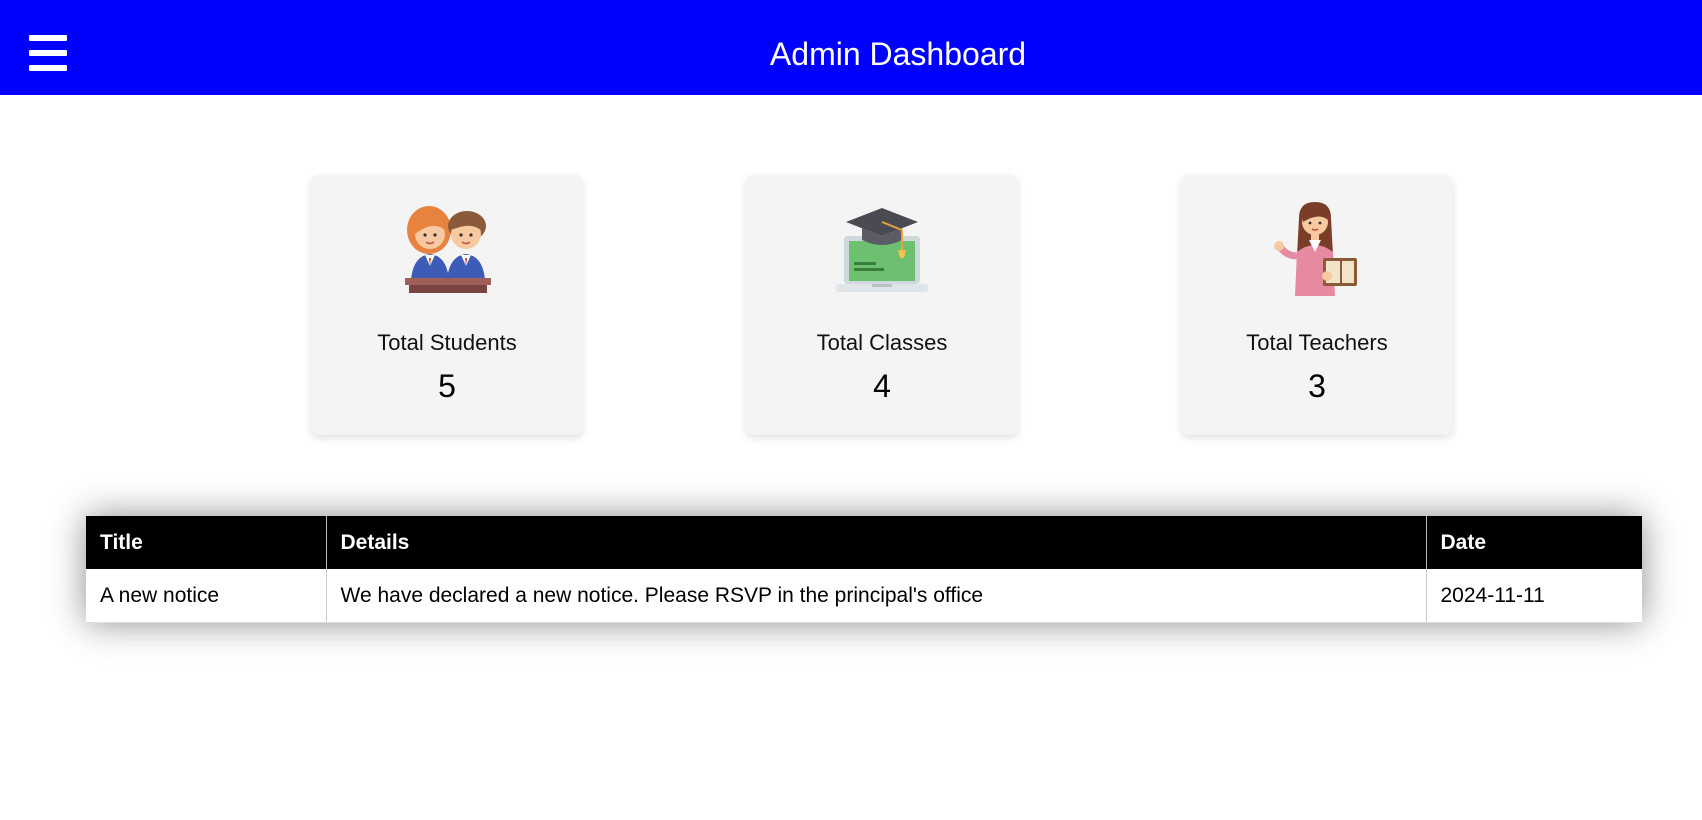 This screenshot has width=1702, height=820. What do you see at coordinates (1534, 596) in the screenshot?
I see `notice-date-cell: 2024-11-11` at bounding box center [1534, 596].